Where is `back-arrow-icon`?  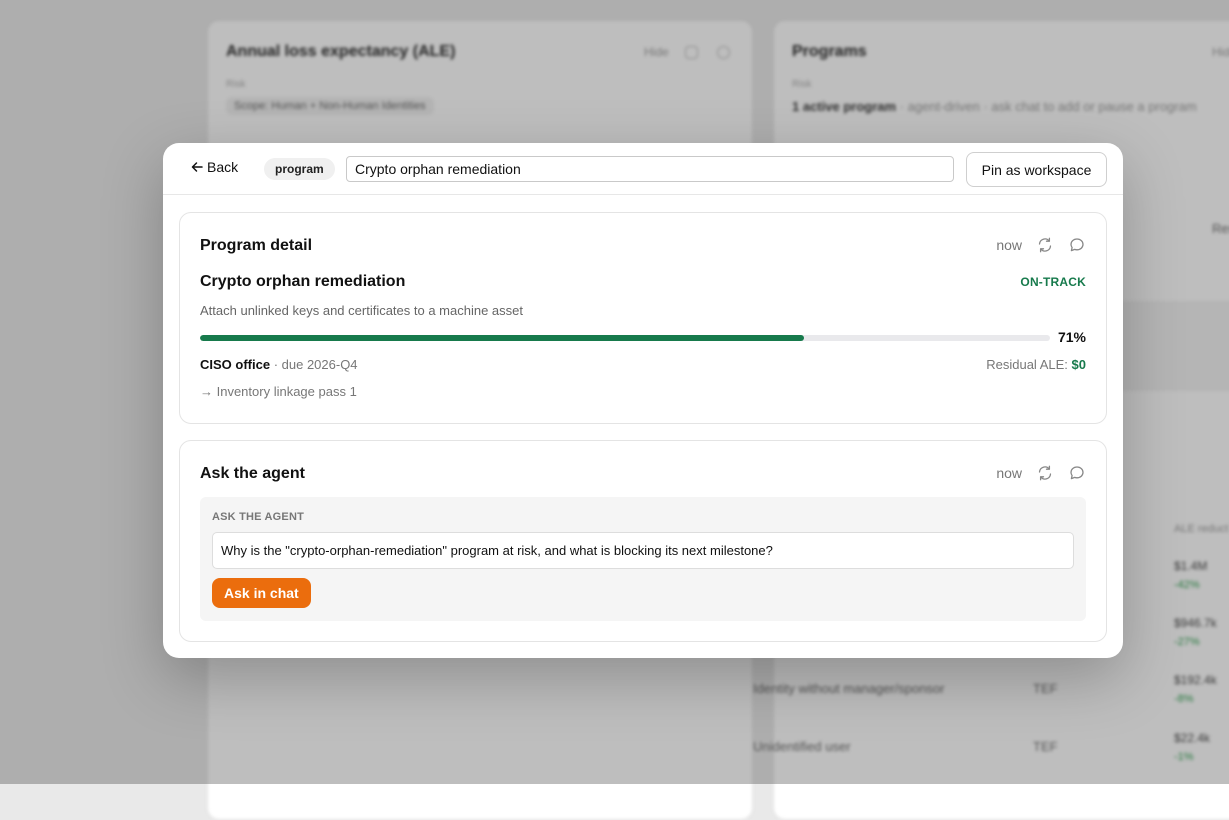 back-arrow-icon is located at coordinates (197, 167).